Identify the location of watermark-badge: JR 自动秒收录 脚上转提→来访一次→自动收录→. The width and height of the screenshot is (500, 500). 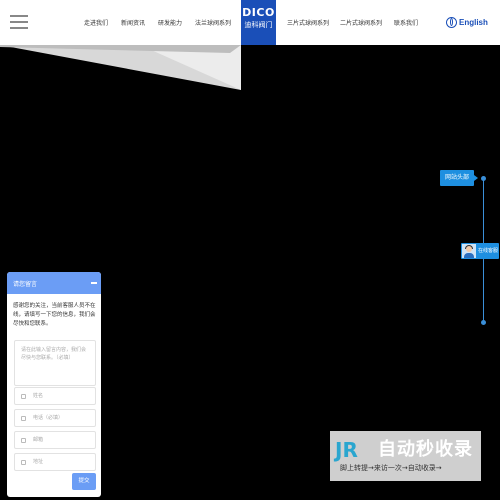
(405, 456).